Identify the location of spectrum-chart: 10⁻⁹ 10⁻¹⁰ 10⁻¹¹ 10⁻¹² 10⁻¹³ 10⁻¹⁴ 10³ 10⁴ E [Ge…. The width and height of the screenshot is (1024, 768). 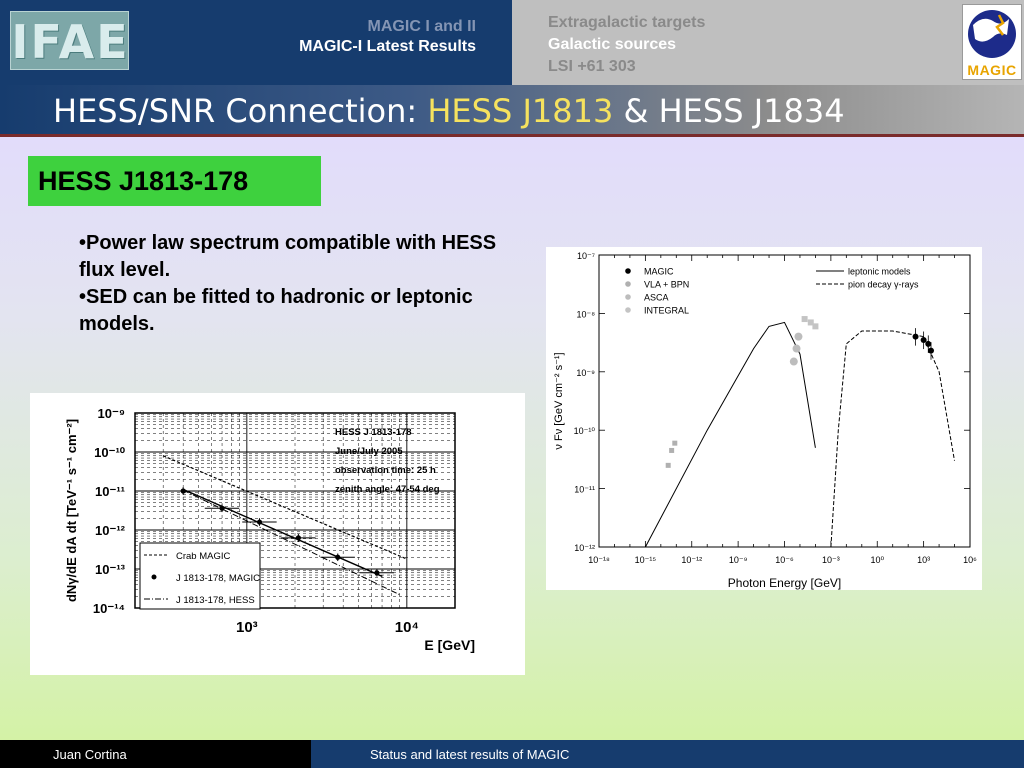
(269, 529).